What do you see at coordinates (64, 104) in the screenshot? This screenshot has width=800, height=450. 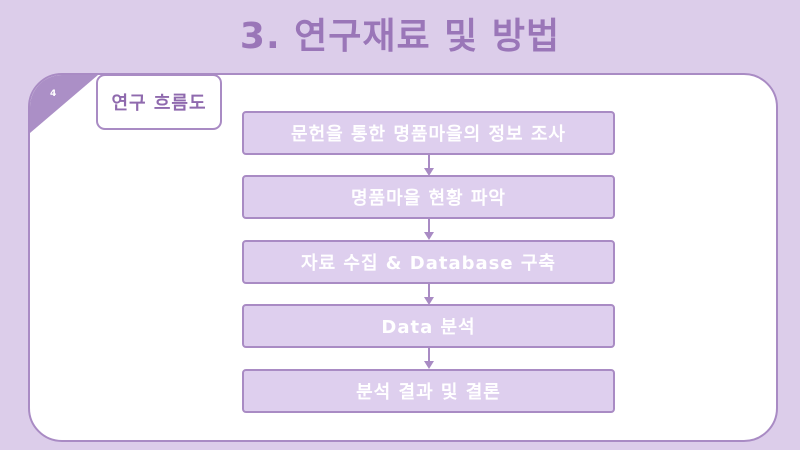 I see `corner-tab` at bounding box center [64, 104].